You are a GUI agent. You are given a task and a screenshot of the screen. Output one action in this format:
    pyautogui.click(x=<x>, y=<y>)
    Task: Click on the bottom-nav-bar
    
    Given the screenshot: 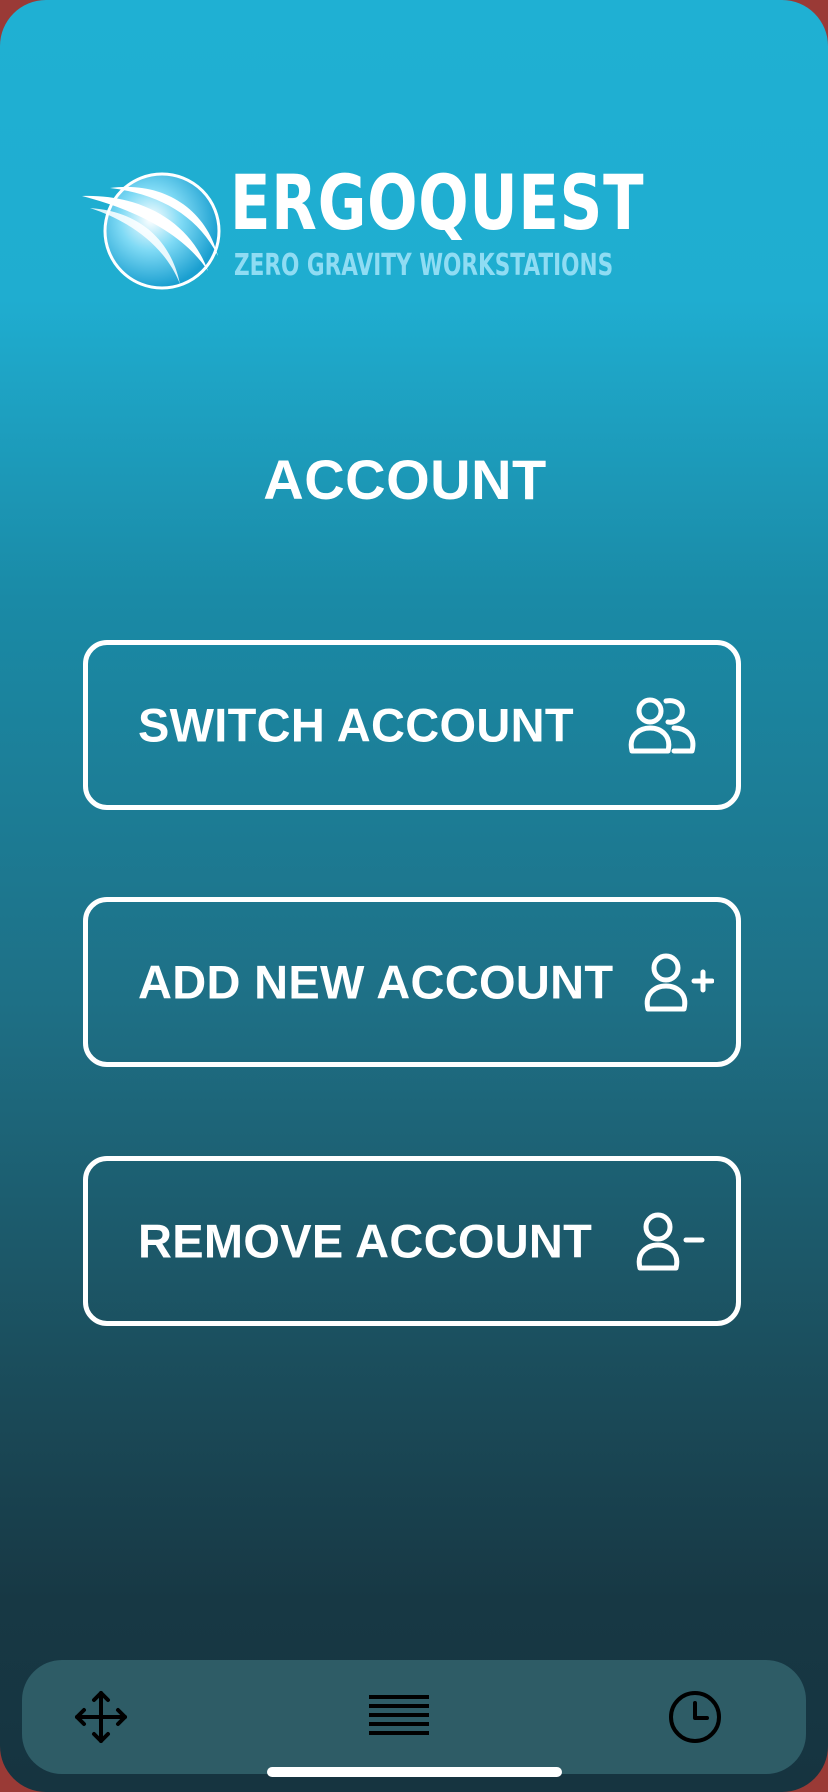 What is the action you would take?
    pyautogui.click(x=414, y=1717)
    